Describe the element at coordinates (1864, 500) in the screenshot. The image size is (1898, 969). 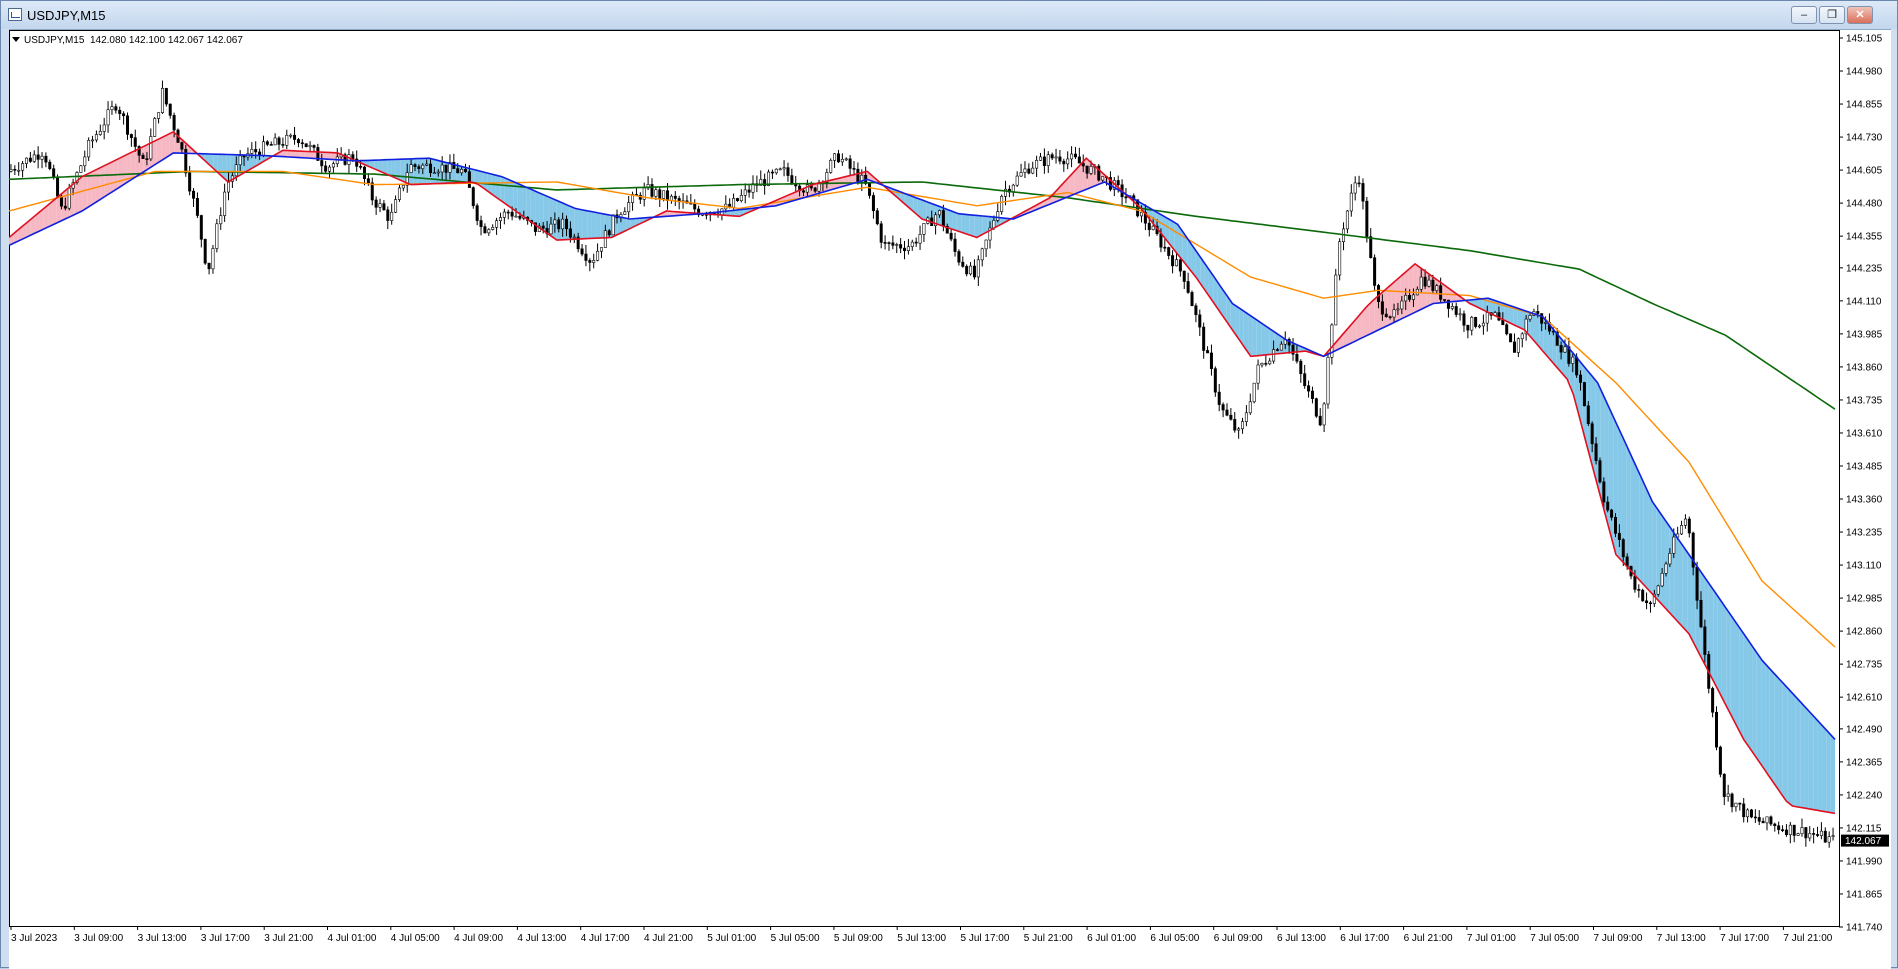
I see `y-tick-label: 143.360` at that location.